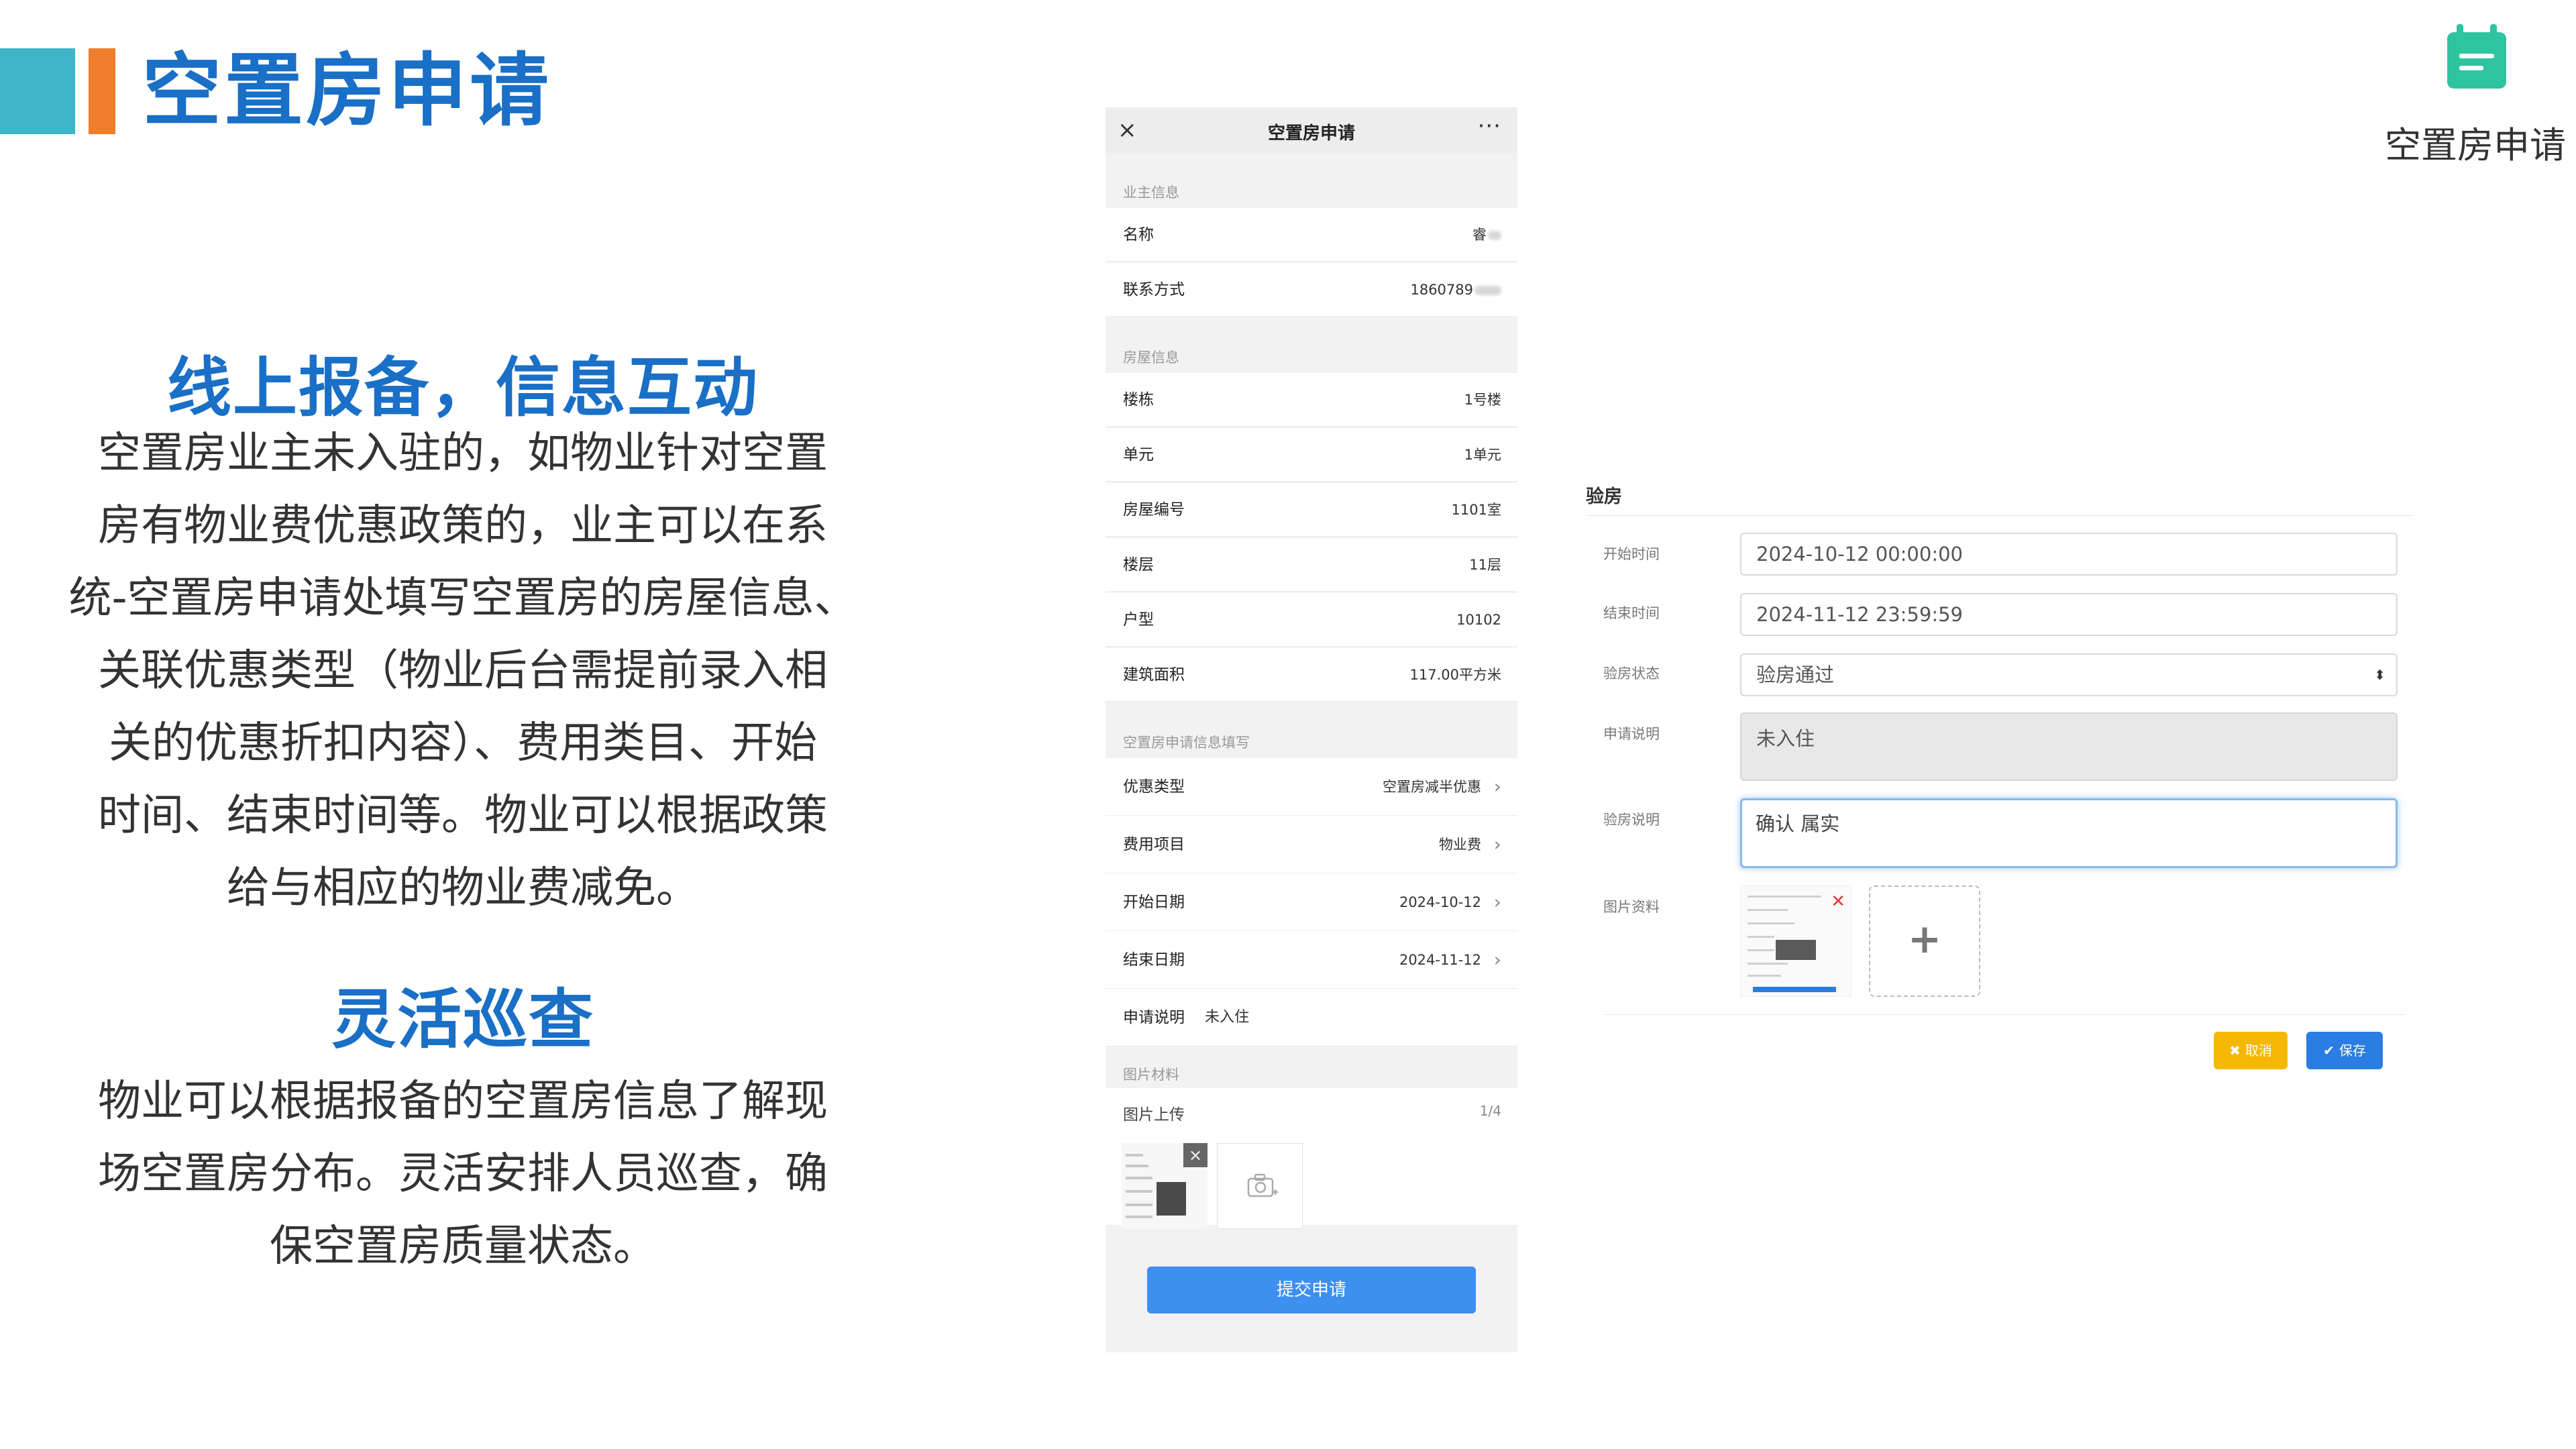 This screenshot has width=2576, height=1449. I want to click on desc-label: 申请说明, so click(1154, 1017).